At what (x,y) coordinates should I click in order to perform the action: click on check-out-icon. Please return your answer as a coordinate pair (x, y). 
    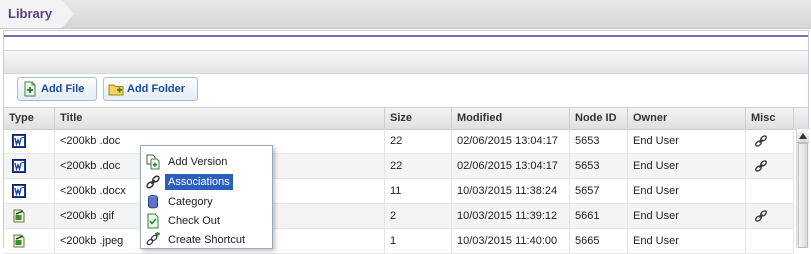
    Looking at the image, I should click on (153, 221).